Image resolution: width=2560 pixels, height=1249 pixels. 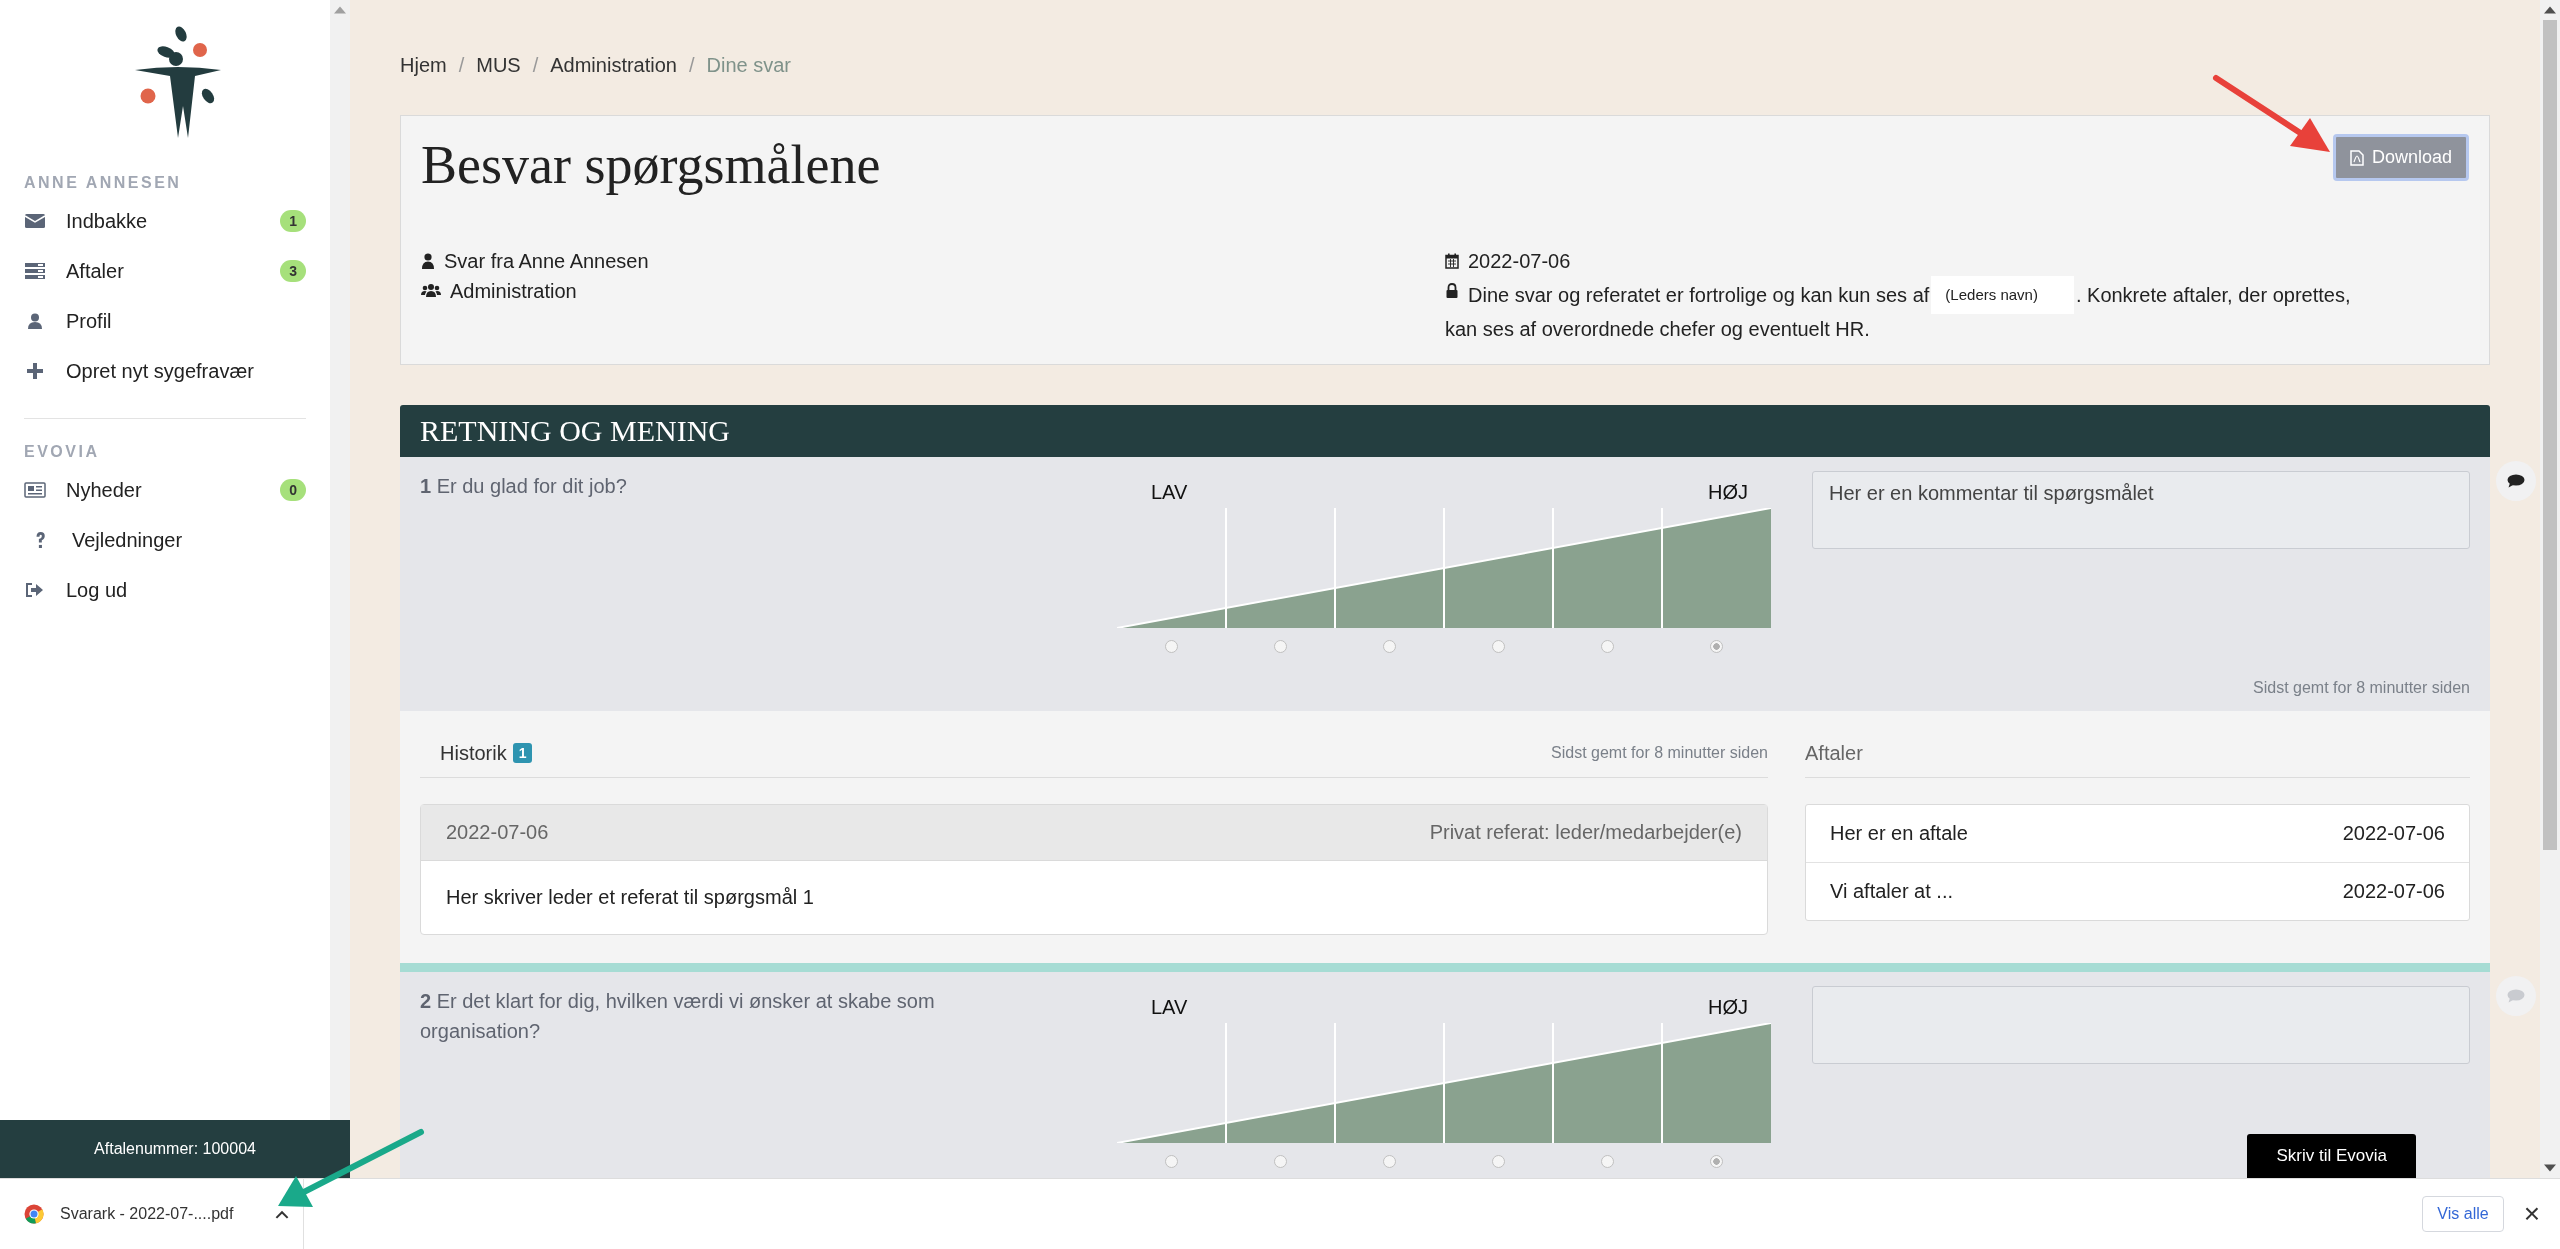 I want to click on lock-icon, so click(x=1452, y=291).